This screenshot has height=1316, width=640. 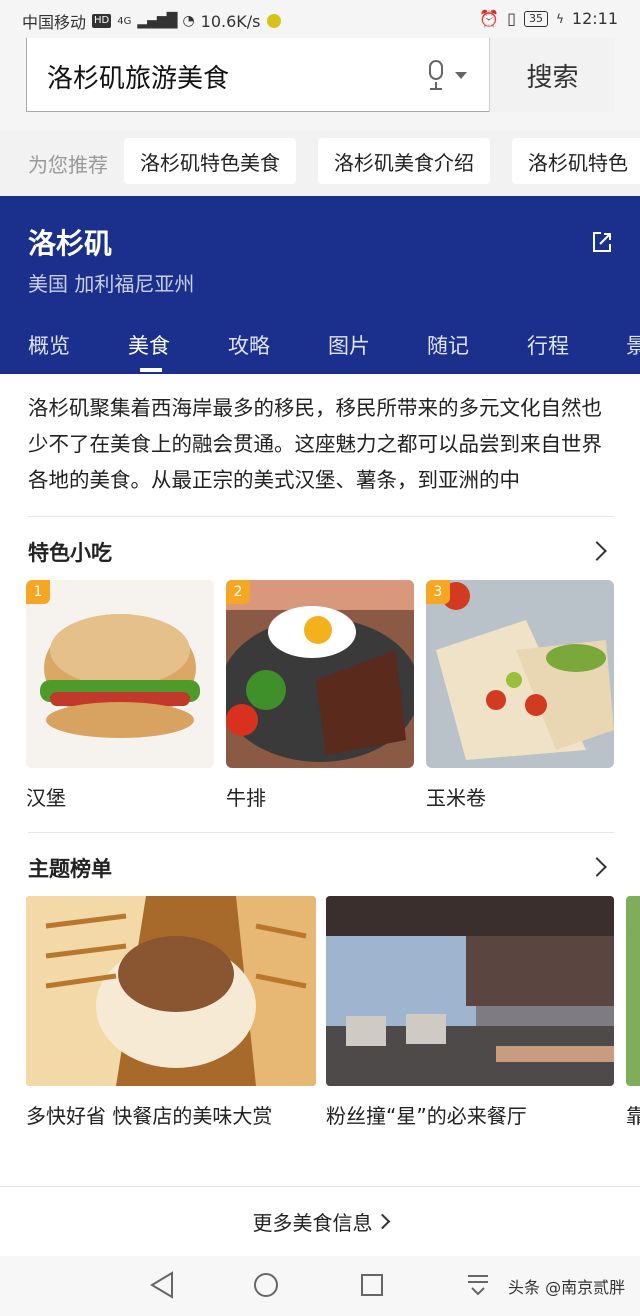 I want to click on net-speed: 10.6K/s, so click(x=230, y=21).